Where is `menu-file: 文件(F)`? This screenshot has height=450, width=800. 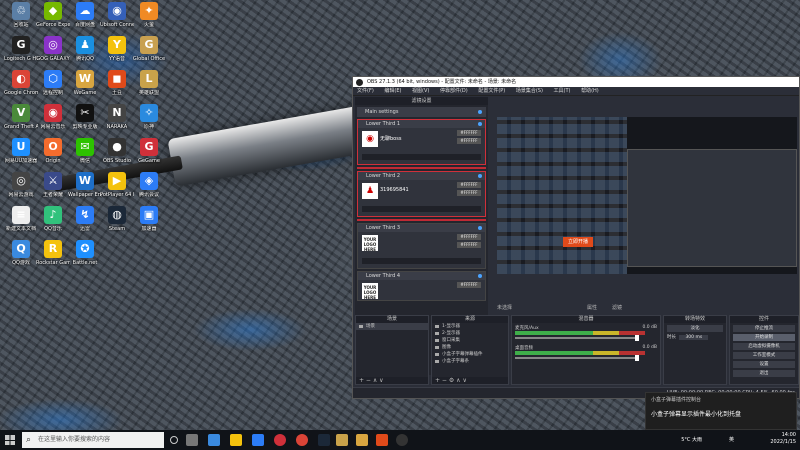 menu-file: 文件(F) is located at coordinates (365, 91).